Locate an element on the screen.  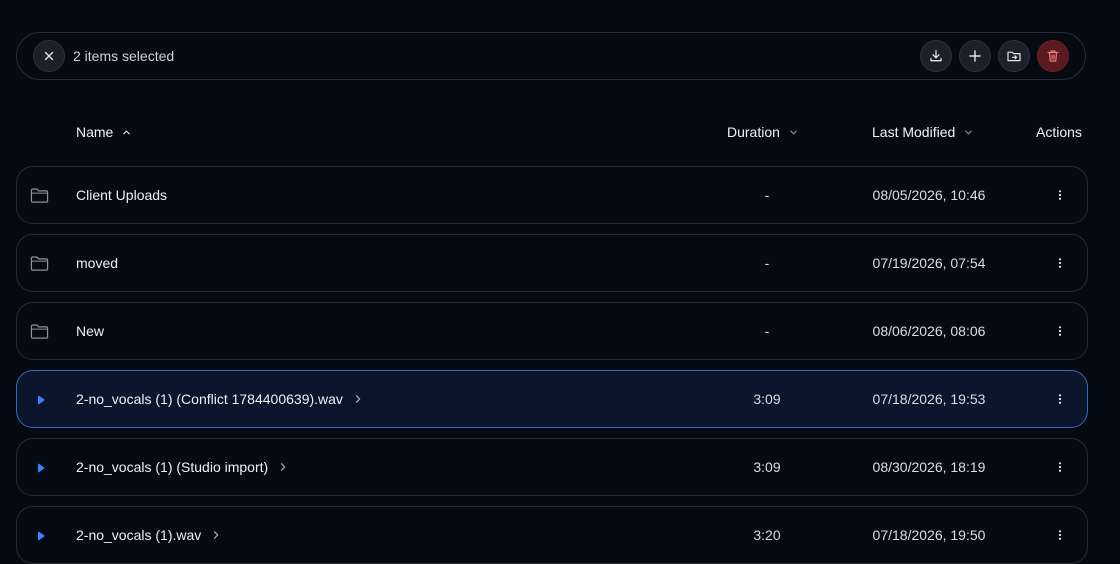
row-name: 2-no_vocals (1) (Studio import) is located at coordinates (182, 467).